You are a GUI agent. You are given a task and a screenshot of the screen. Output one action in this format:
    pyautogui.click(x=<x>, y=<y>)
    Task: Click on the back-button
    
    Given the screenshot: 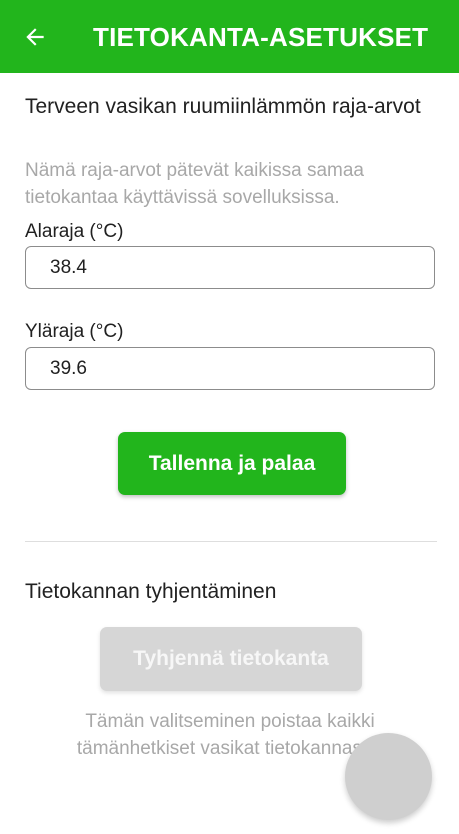 What is the action you would take?
    pyautogui.click(x=35, y=37)
    